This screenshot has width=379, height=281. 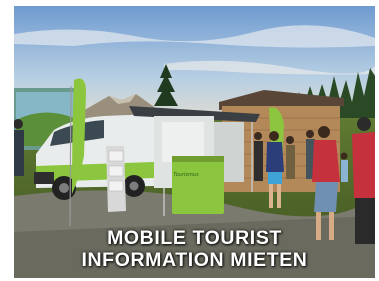 I want to click on caption-line-1: MOBILE TOURIST, so click(x=194, y=238).